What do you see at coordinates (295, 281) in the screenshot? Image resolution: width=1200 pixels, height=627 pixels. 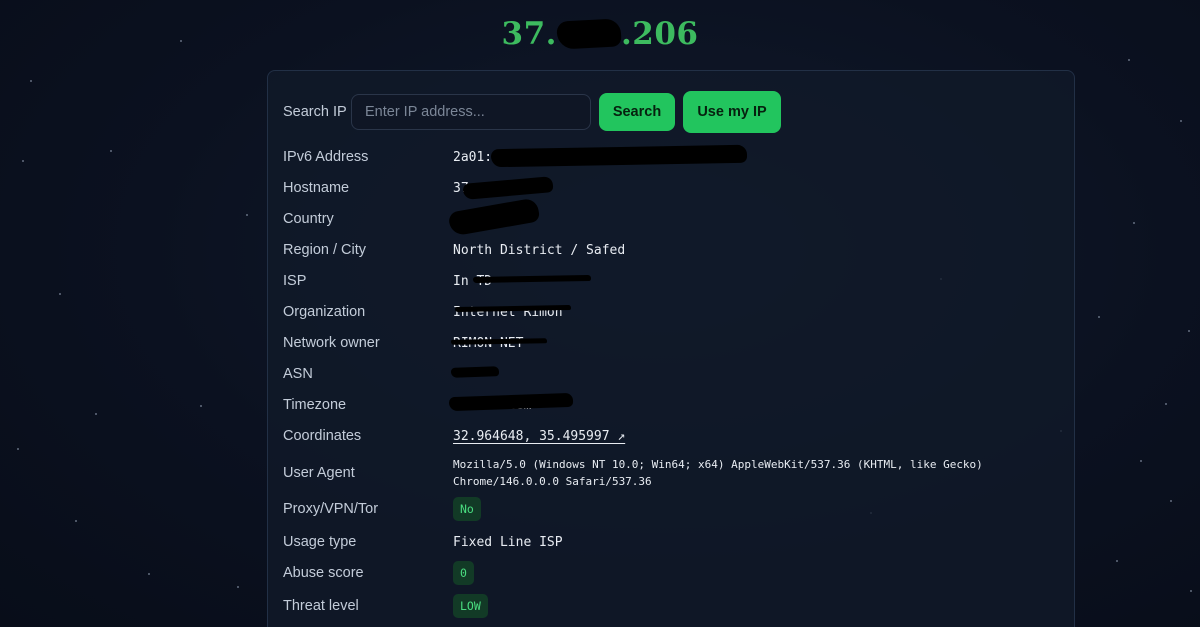 I see `row-label: ISP` at bounding box center [295, 281].